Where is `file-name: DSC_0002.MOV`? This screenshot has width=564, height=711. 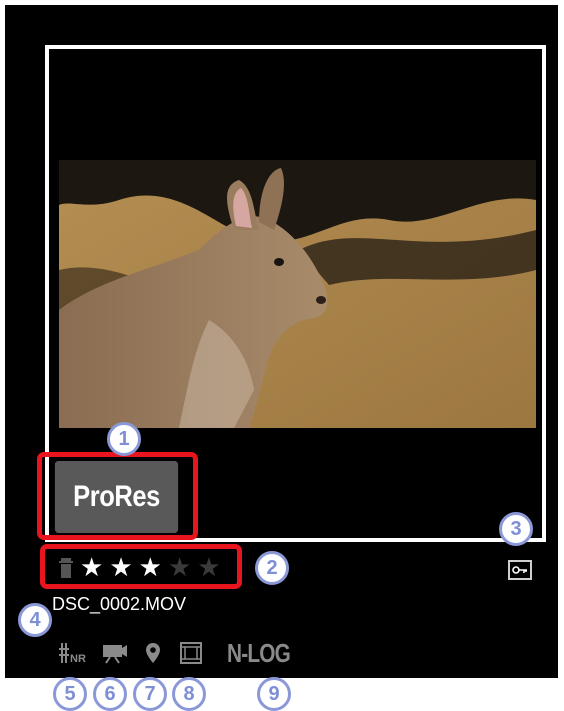
file-name: DSC_0002.MOV is located at coordinates (119, 604).